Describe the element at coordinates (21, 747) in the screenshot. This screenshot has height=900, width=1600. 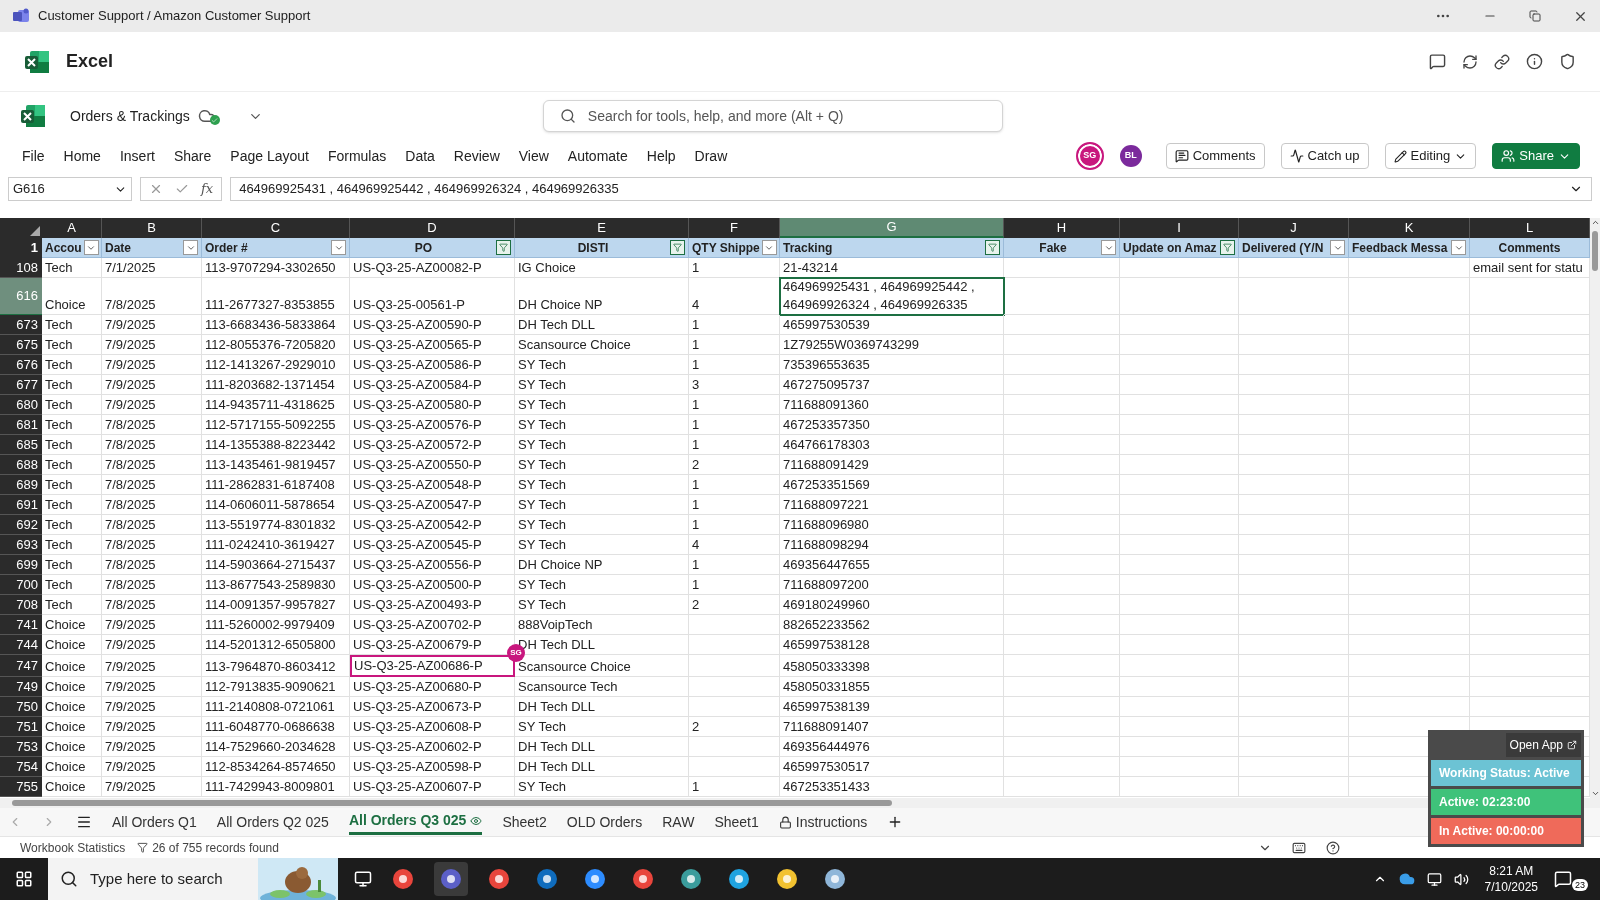
I see `row-header: 753` at that location.